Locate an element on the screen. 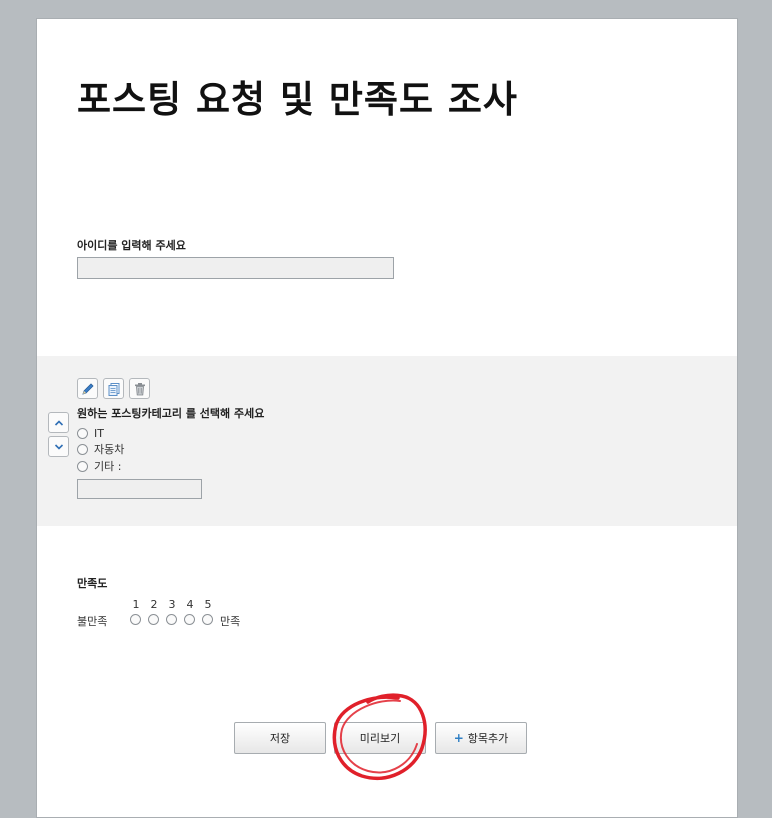  scale-number: 3 is located at coordinates (172, 604).